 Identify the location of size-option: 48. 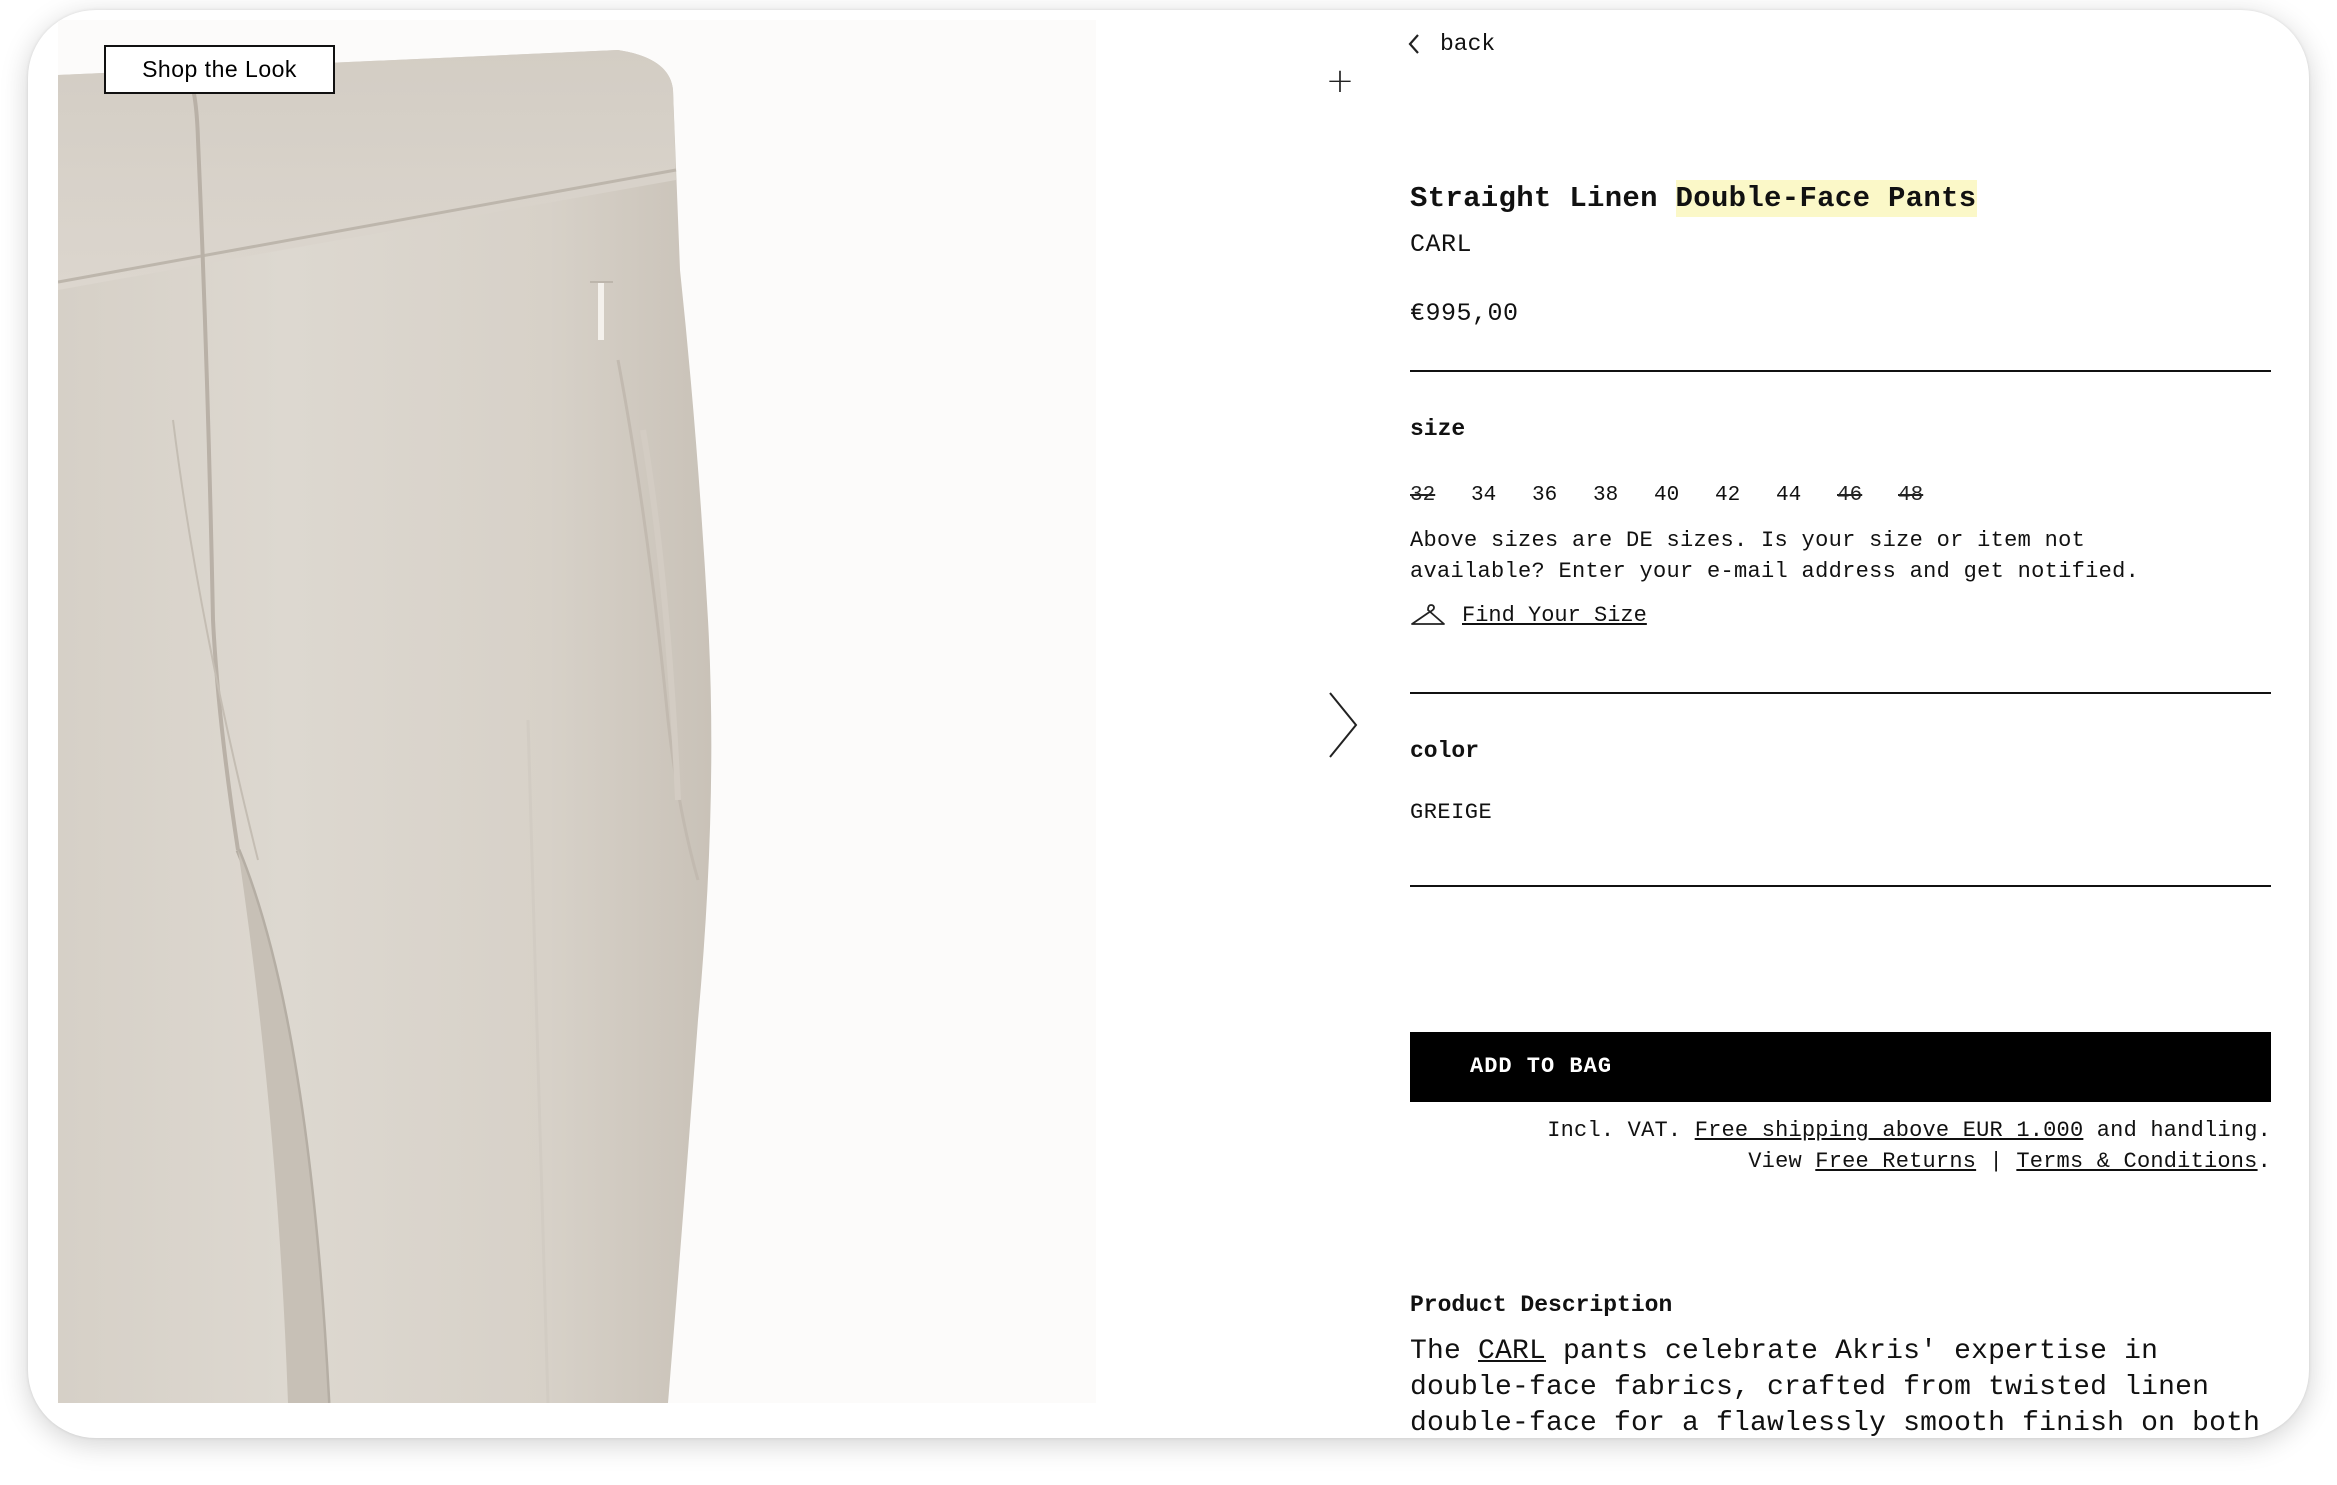
(1928, 495).